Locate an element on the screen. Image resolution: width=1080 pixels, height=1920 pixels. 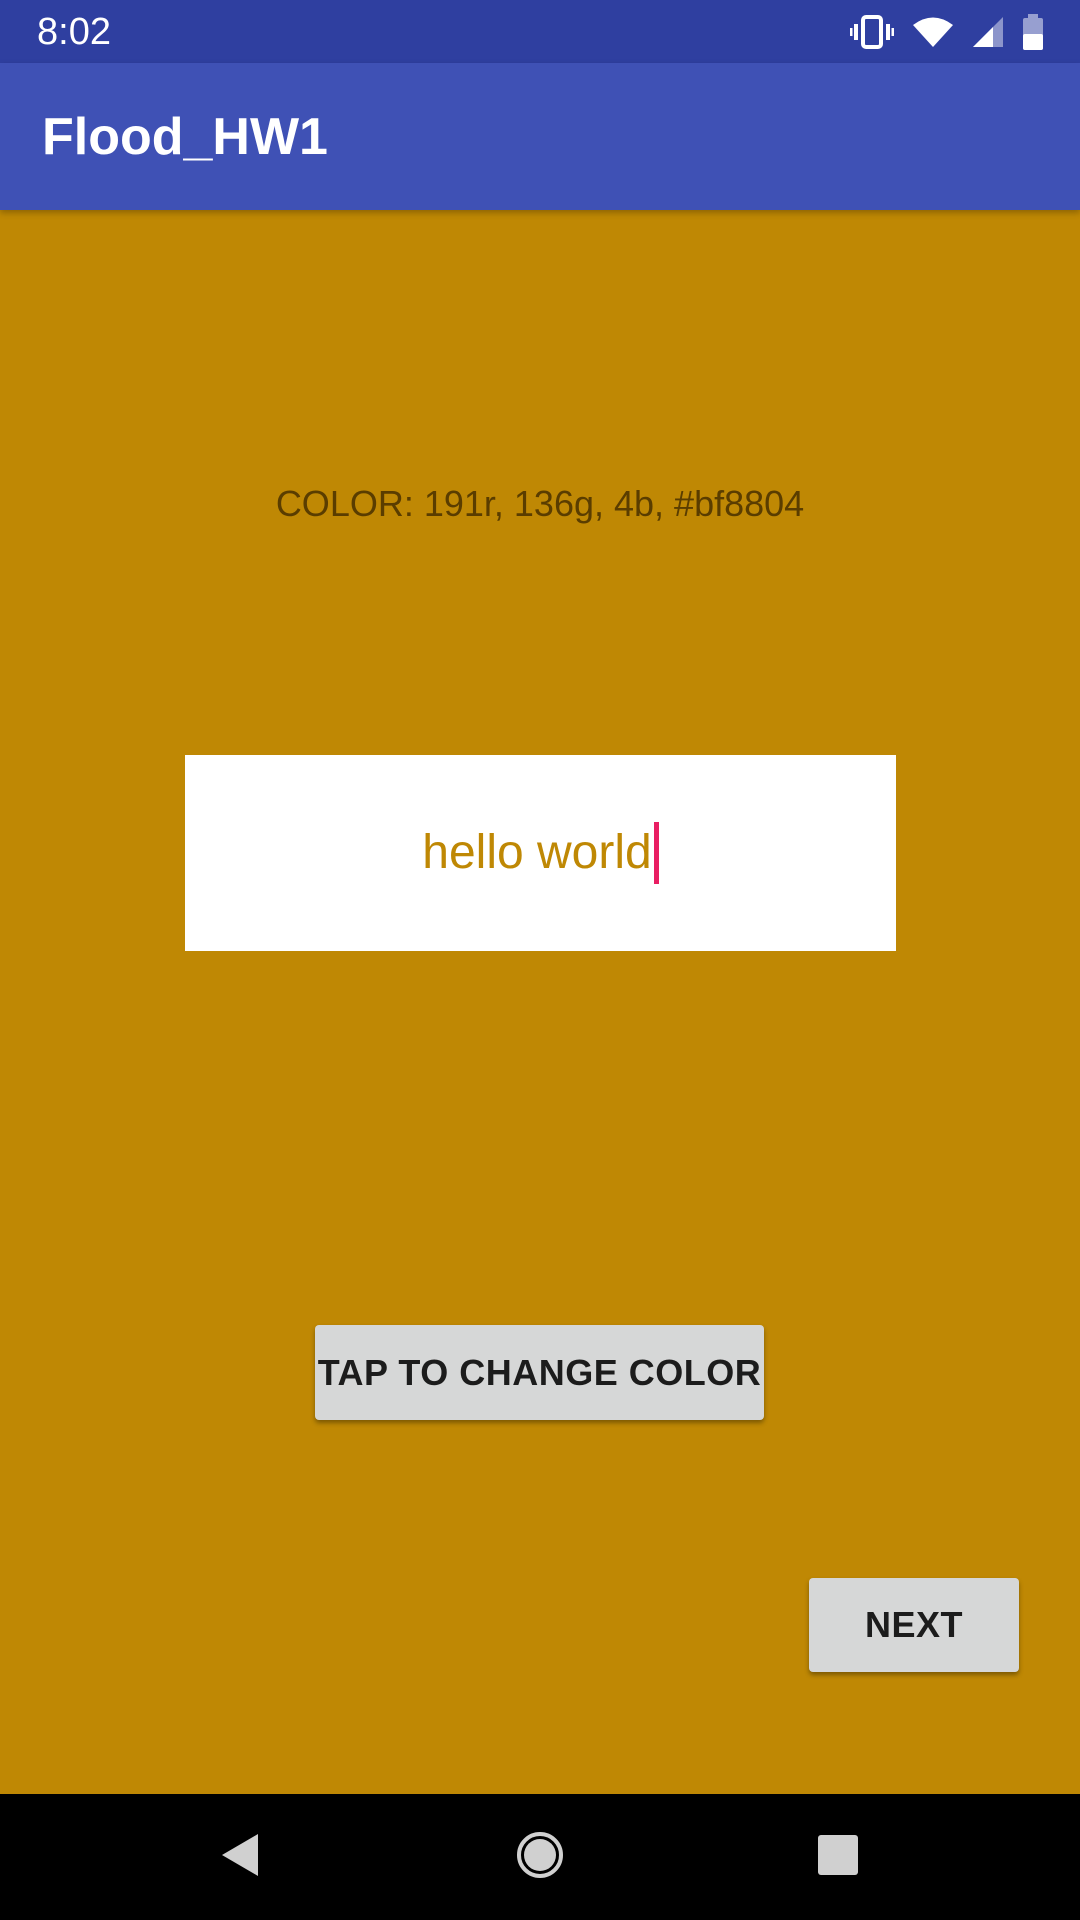
home-button is located at coordinates (540, 1857).